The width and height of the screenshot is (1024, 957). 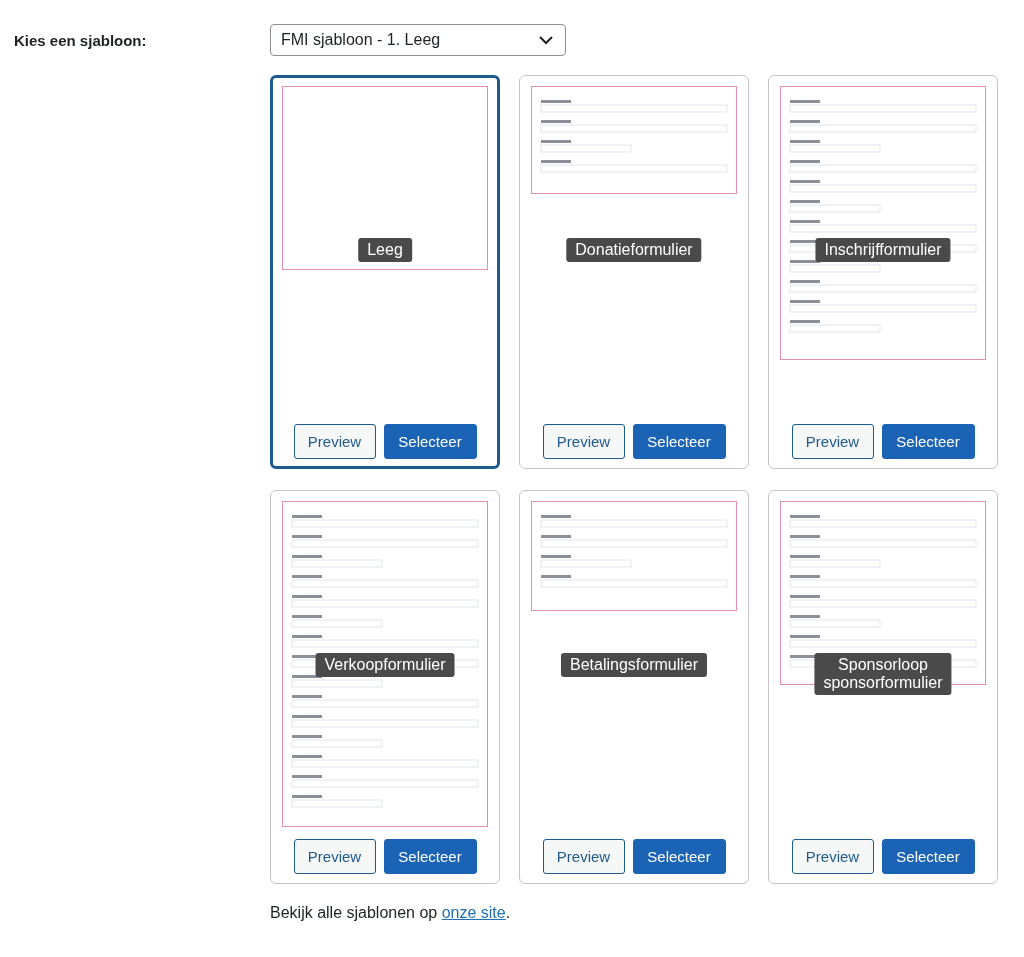 What do you see at coordinates (634, 687) in the screenshot?
I see `template-card: Betalingsformulier Preview Selecteer` at bounding box center [634, 687].